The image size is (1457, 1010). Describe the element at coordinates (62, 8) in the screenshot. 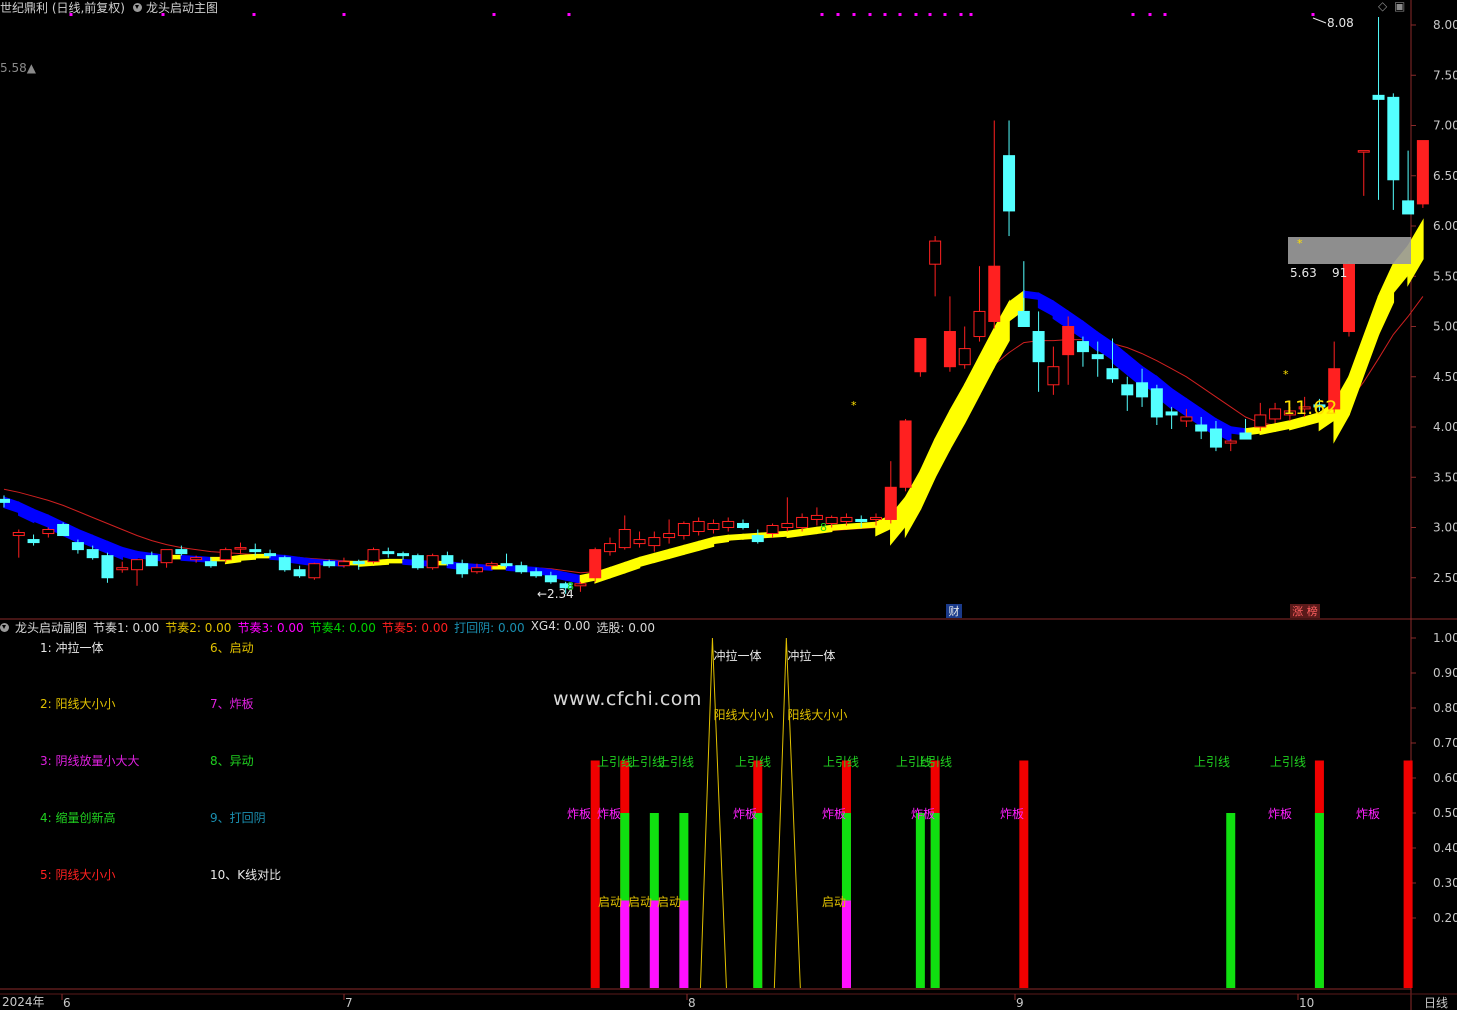

I see `stock-title: 世纪鼎利 (日线,前复权)` at that location.